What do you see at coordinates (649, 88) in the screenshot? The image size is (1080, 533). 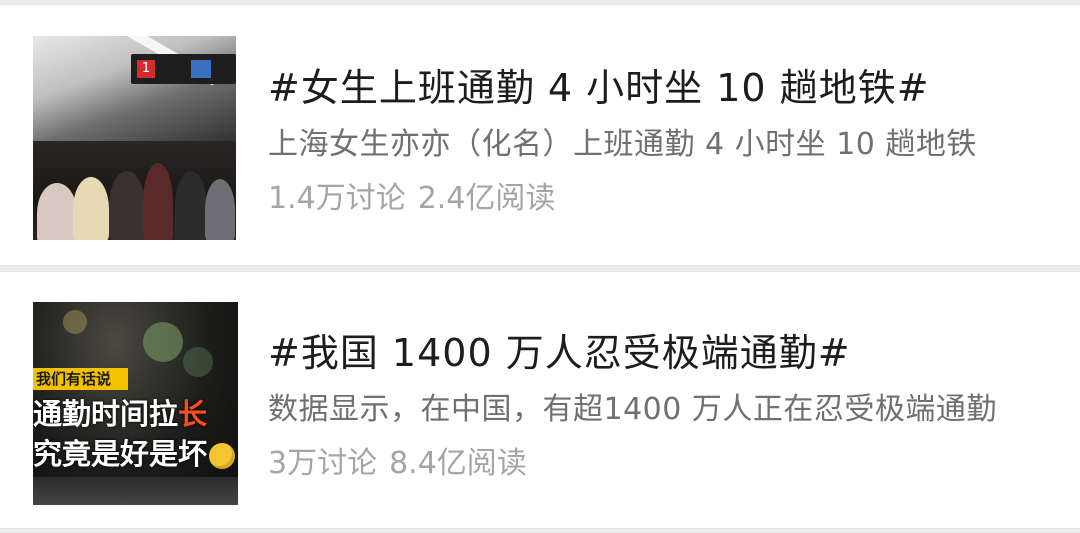 I see `topic-title: #女生上班通勤 4 小时坐 10 趟地铁#` at bounding box center [649, 88].